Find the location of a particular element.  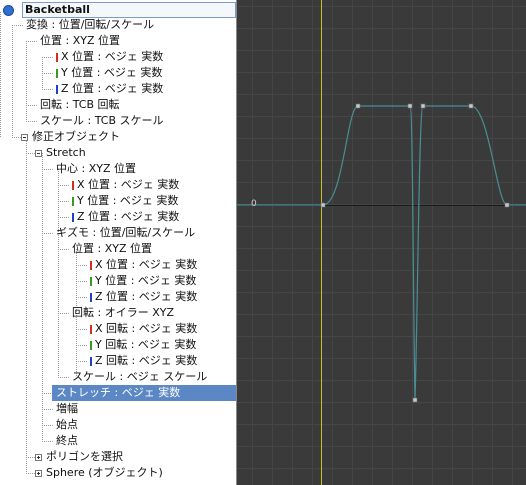

tree-item: ポリゴンを選択 is located at coordinates (84, 457).